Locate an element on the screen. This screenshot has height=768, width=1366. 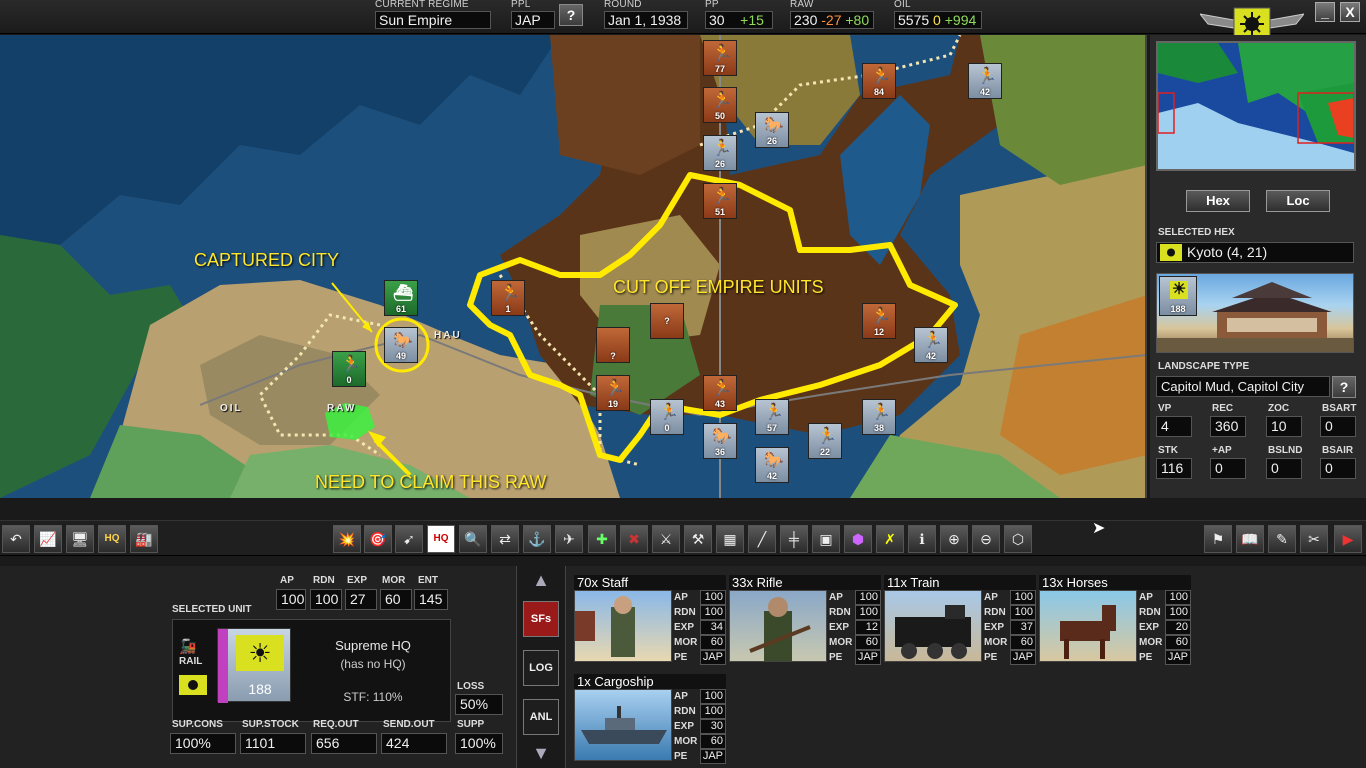
soldier-icon is located at coordinates (780, 629).